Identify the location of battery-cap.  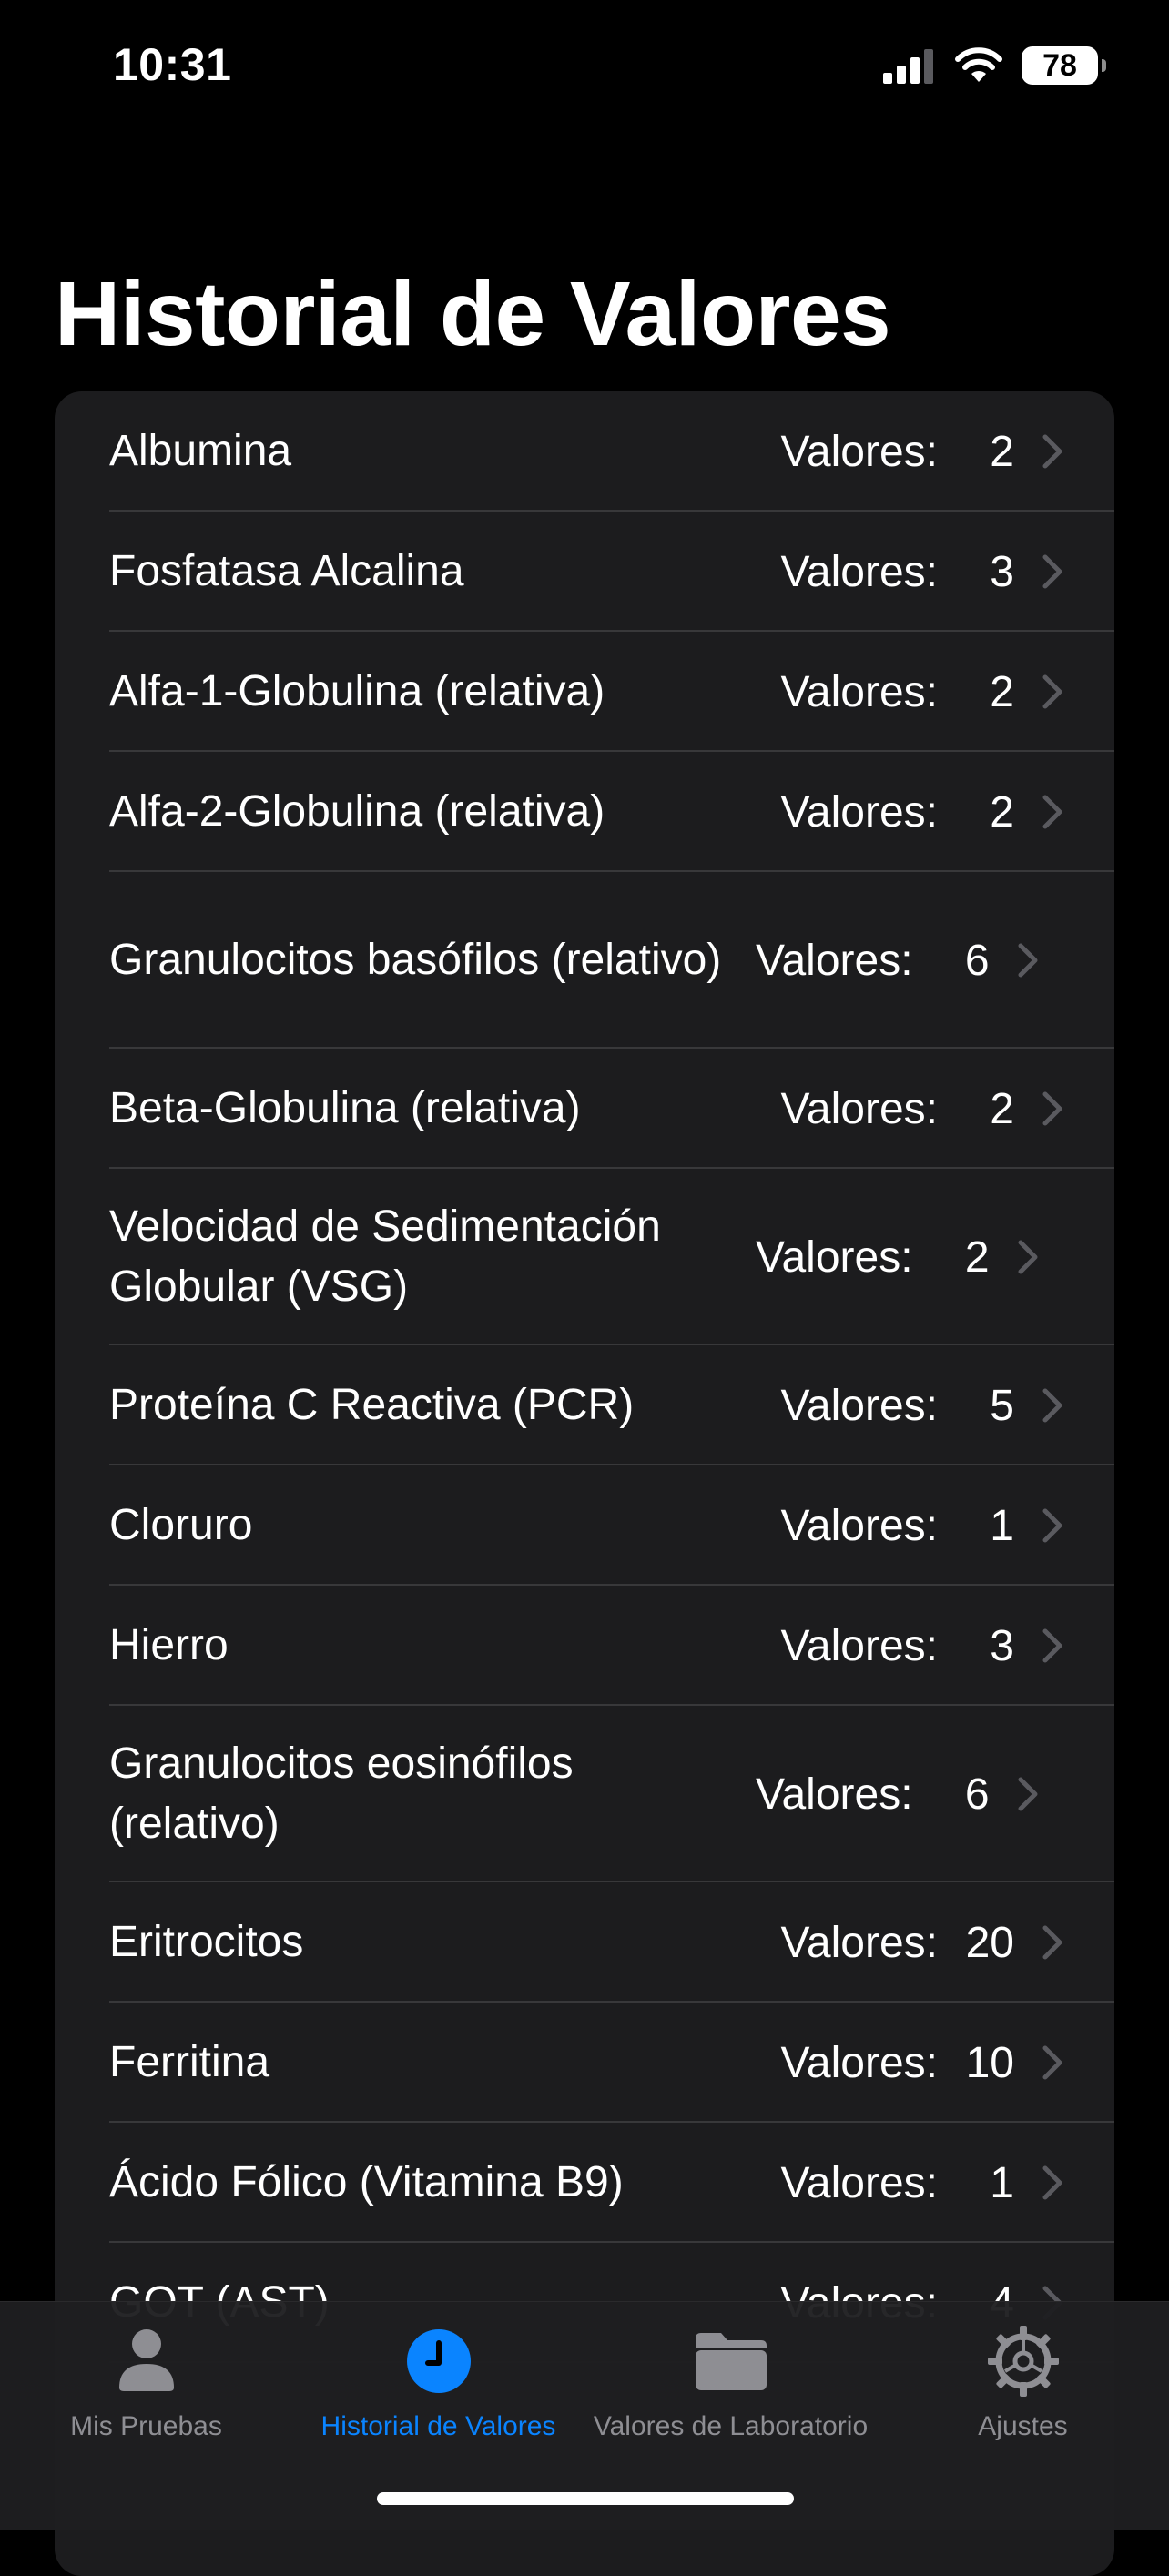
(1104, 65).